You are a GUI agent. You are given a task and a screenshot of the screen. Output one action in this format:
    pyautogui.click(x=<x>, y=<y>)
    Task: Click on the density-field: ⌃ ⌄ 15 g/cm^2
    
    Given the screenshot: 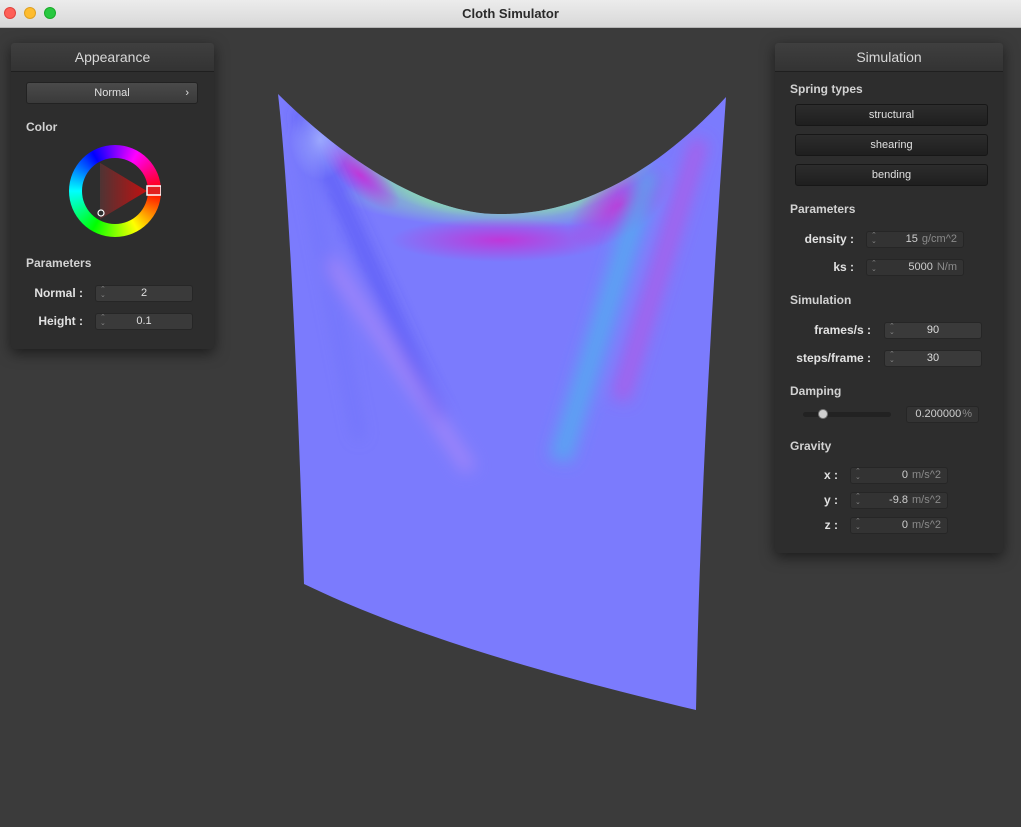 What is the action you would take?
    pyautogui.click(x=915, y=239)
    